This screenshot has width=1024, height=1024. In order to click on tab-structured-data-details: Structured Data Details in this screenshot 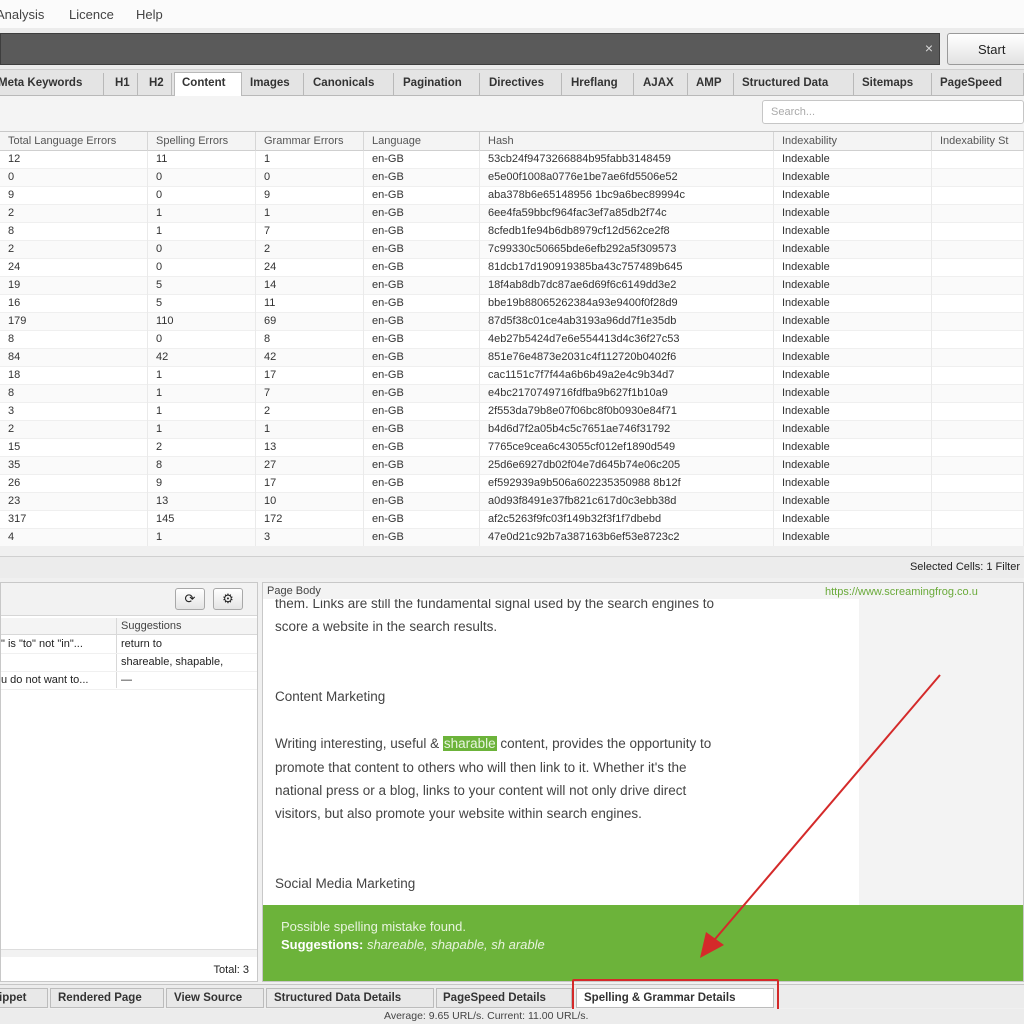, I will do `click(350, 998)`.